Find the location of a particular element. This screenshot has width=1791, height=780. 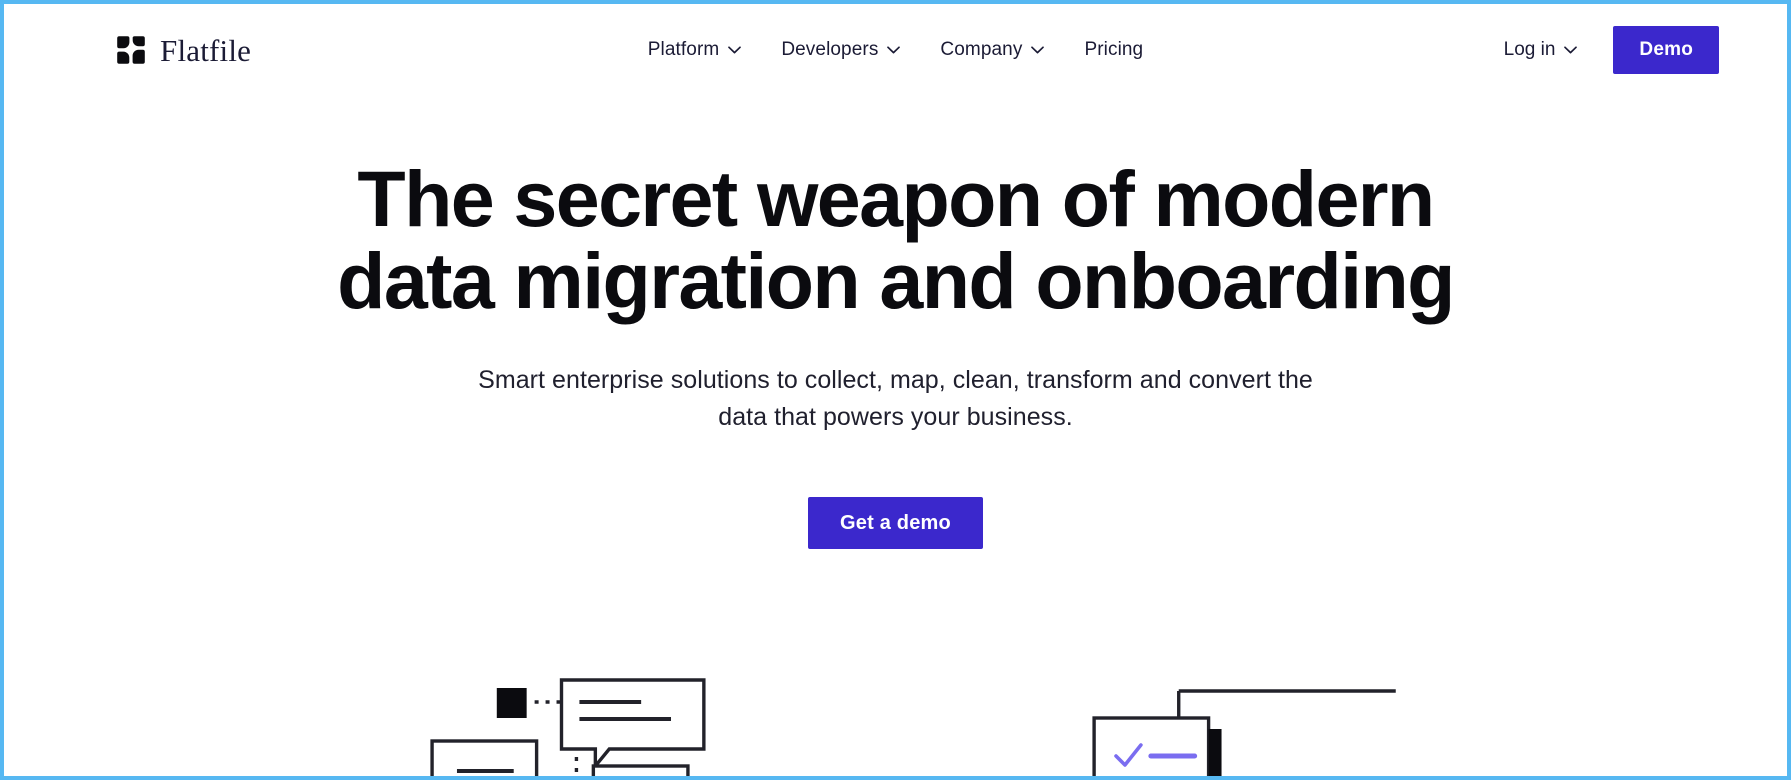

nav-item-developers: Developers is located at coordinates (841, 50).